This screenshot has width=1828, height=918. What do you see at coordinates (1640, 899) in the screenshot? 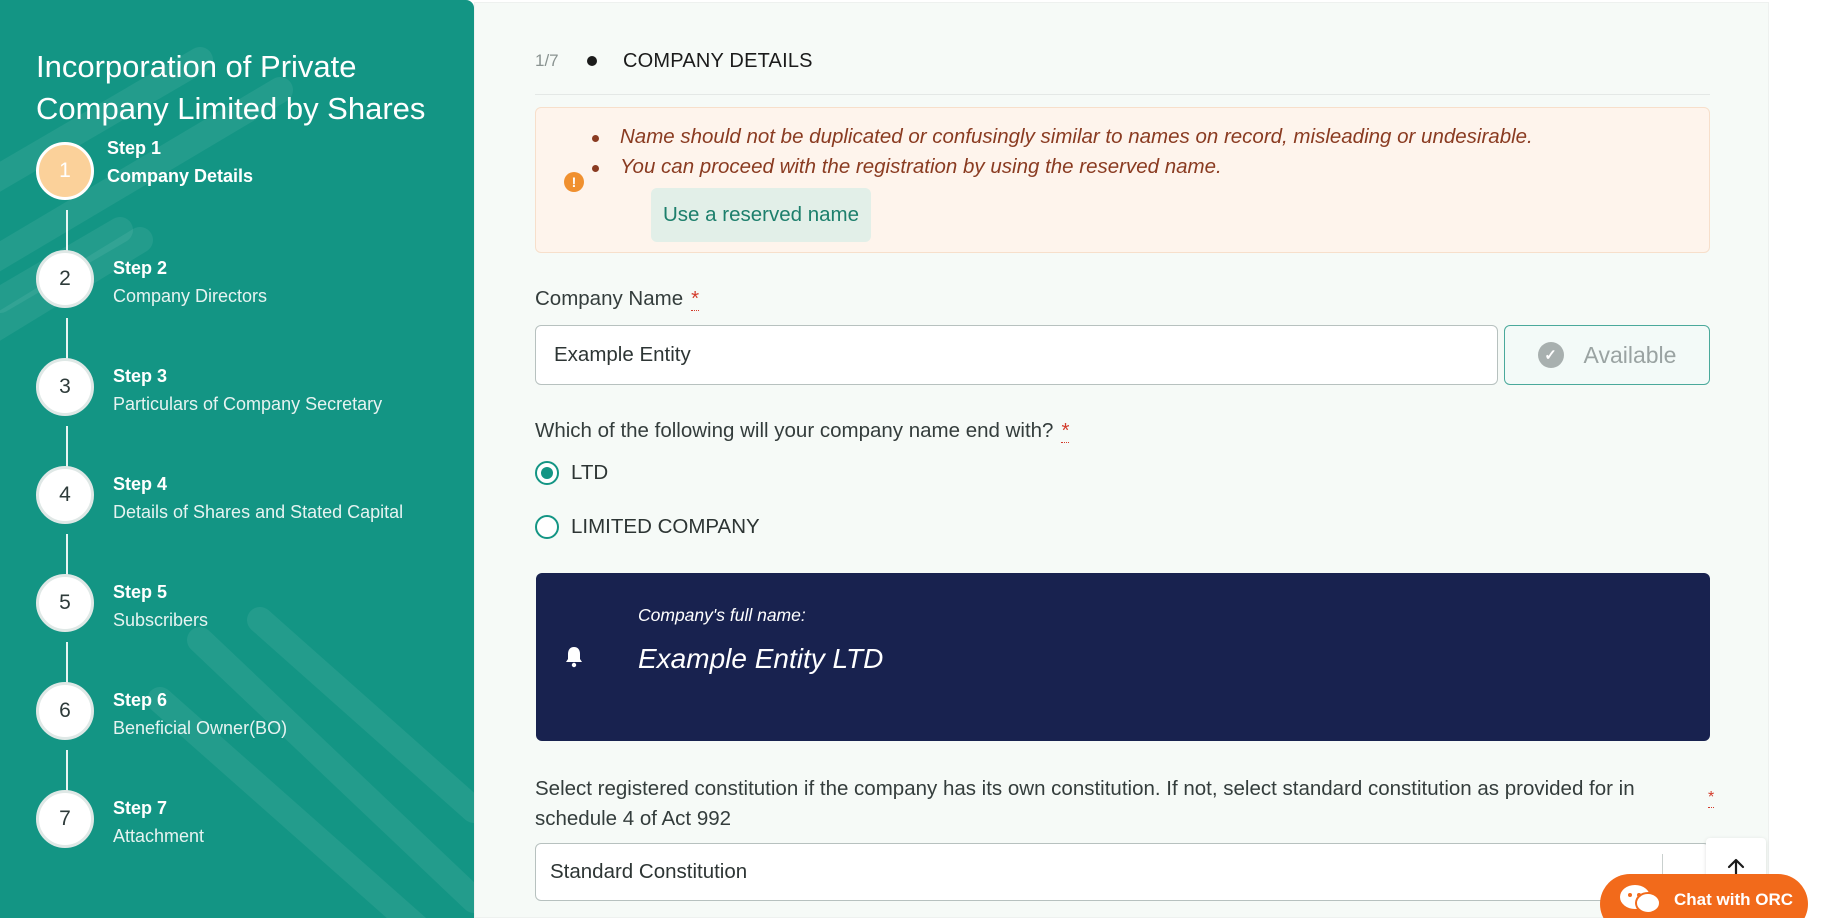
I see `chat-bubble-icon` at bounding box center [1640, 899].